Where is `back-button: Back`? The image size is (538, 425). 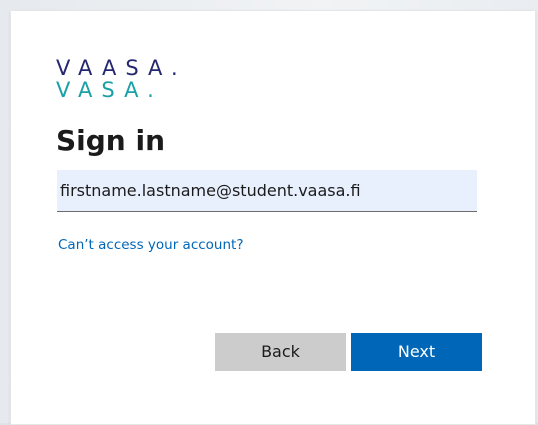
back-button: Back is located at coordinates (280, 352).